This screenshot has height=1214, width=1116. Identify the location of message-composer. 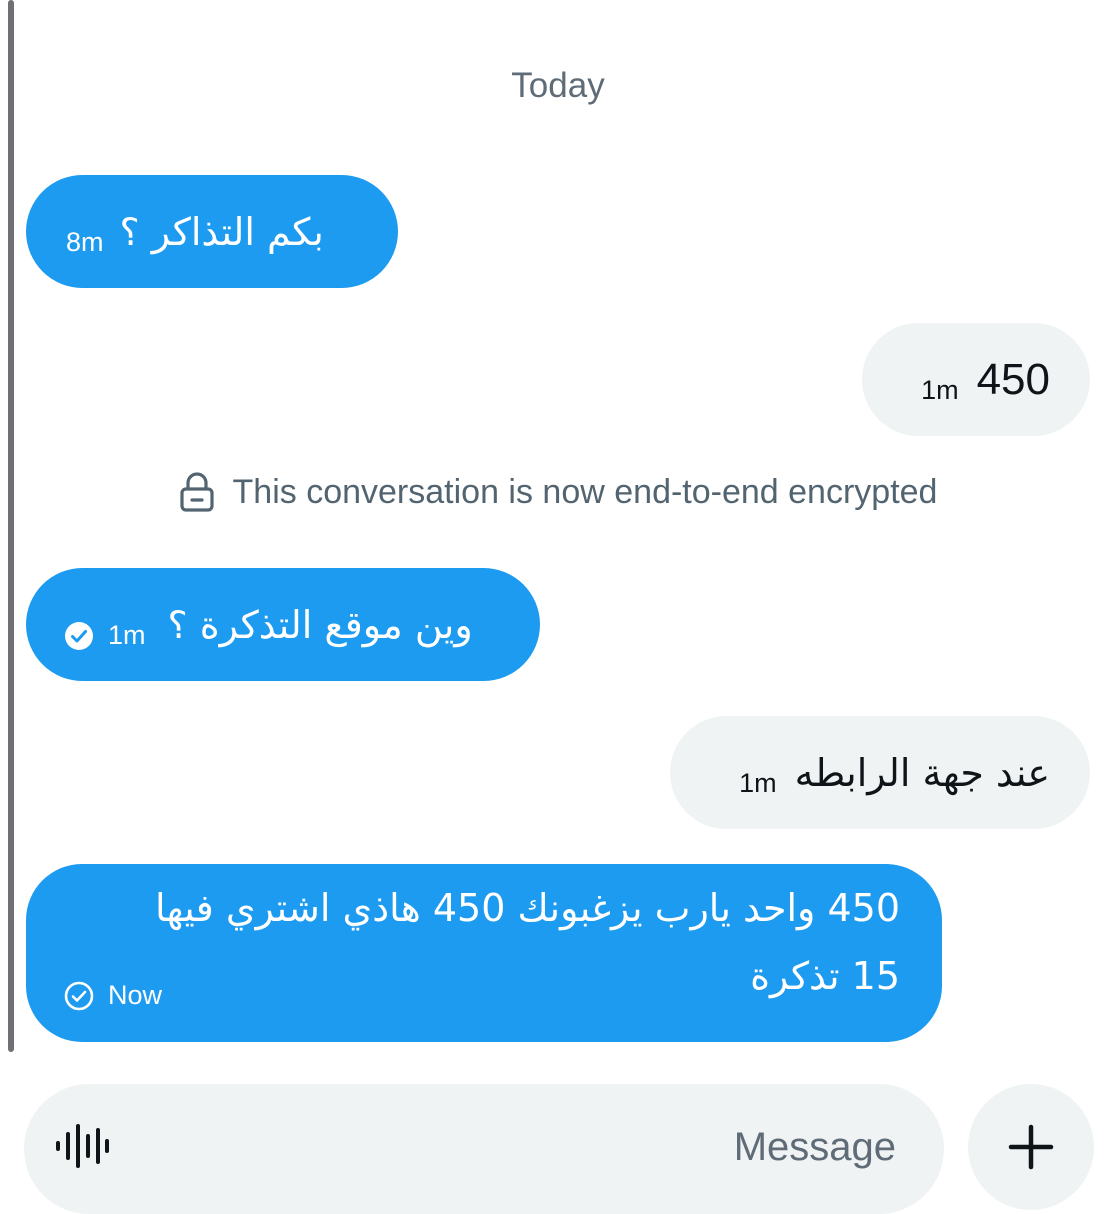
(484, 1149).